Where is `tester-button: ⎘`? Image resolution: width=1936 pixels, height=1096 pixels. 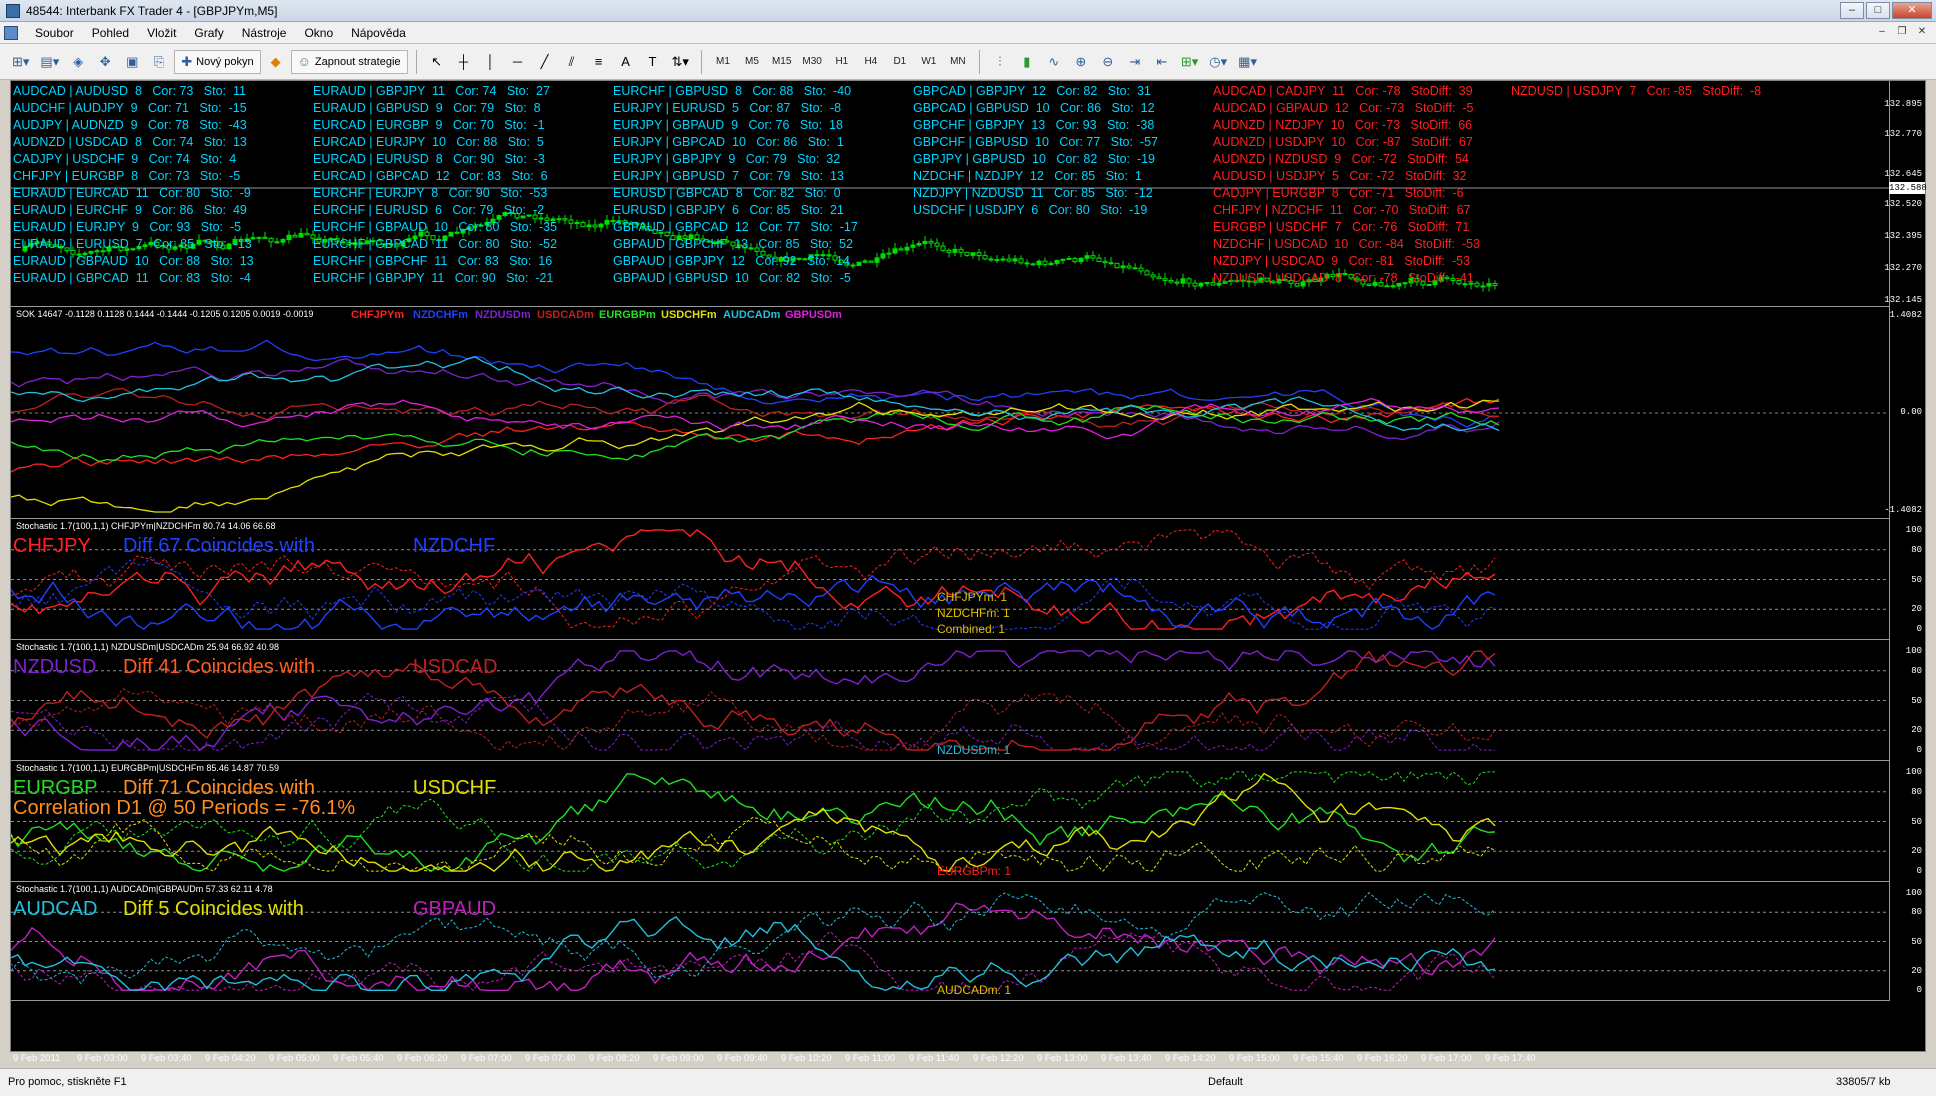
tester-button: ⎘ is located at coordinates (159, 62).